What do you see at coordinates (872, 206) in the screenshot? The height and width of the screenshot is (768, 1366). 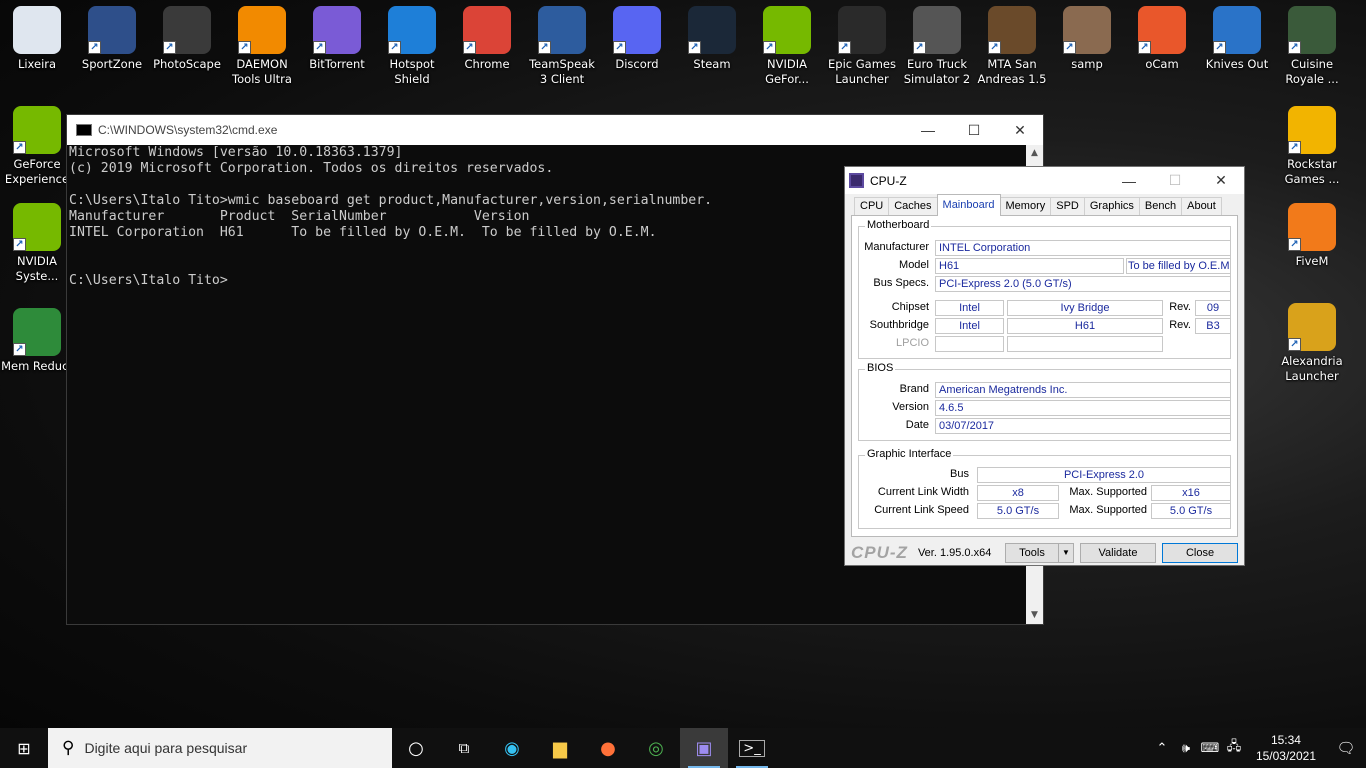 I see `tab-cpu: CPU` at bounding box center [872, 206].